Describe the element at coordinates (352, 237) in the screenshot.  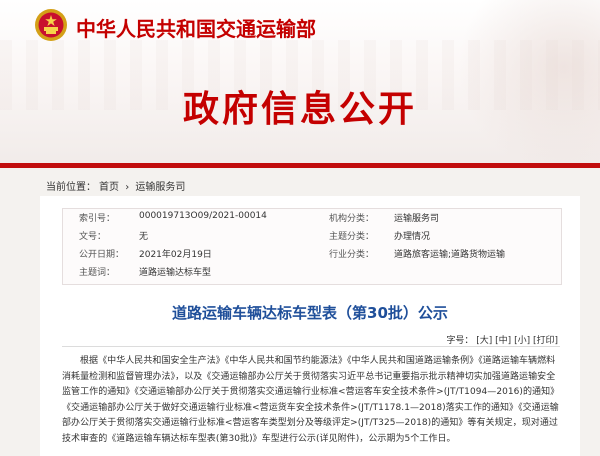
I see `topic-label: 主题分类：` at that location.